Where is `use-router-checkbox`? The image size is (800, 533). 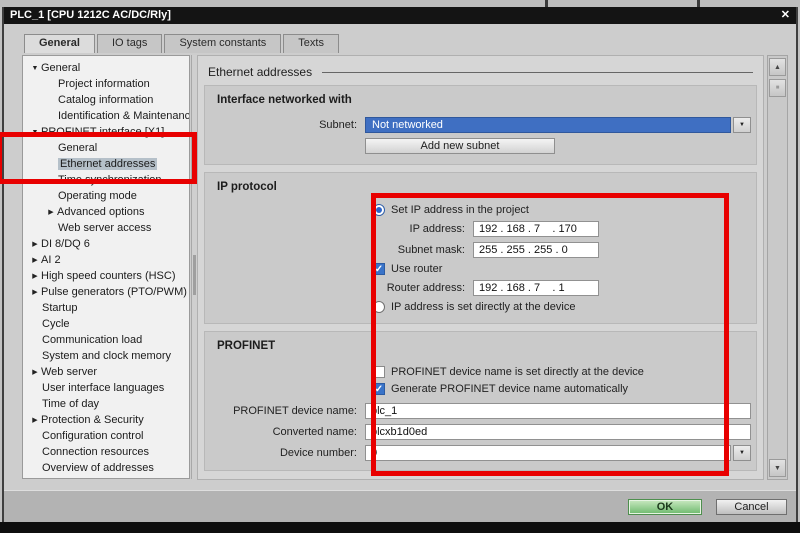
use-router-checkbox is located at coordinates (379, 269).